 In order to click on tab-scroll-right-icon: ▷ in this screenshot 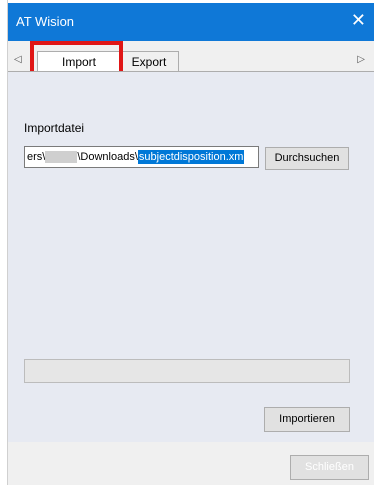, I will do `click(361, 59)`.